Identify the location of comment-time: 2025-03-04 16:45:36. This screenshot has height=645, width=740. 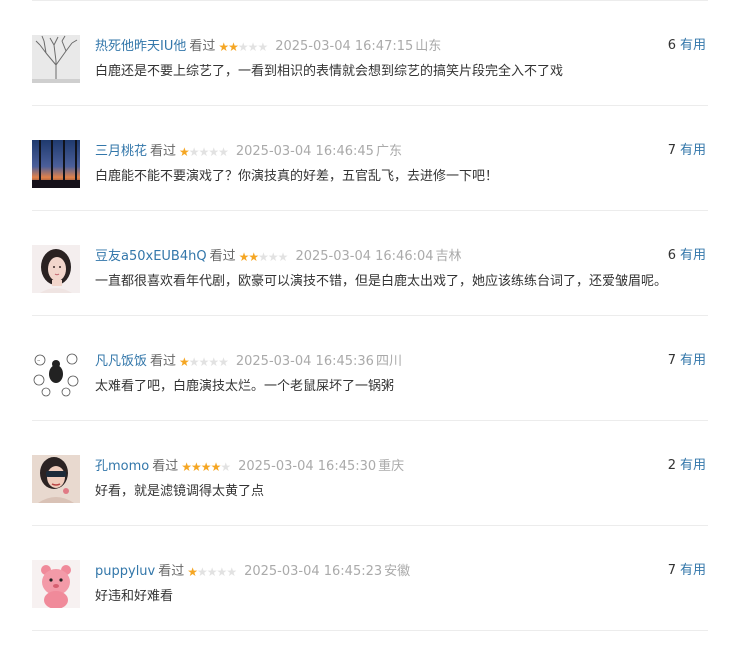
(304, 361).